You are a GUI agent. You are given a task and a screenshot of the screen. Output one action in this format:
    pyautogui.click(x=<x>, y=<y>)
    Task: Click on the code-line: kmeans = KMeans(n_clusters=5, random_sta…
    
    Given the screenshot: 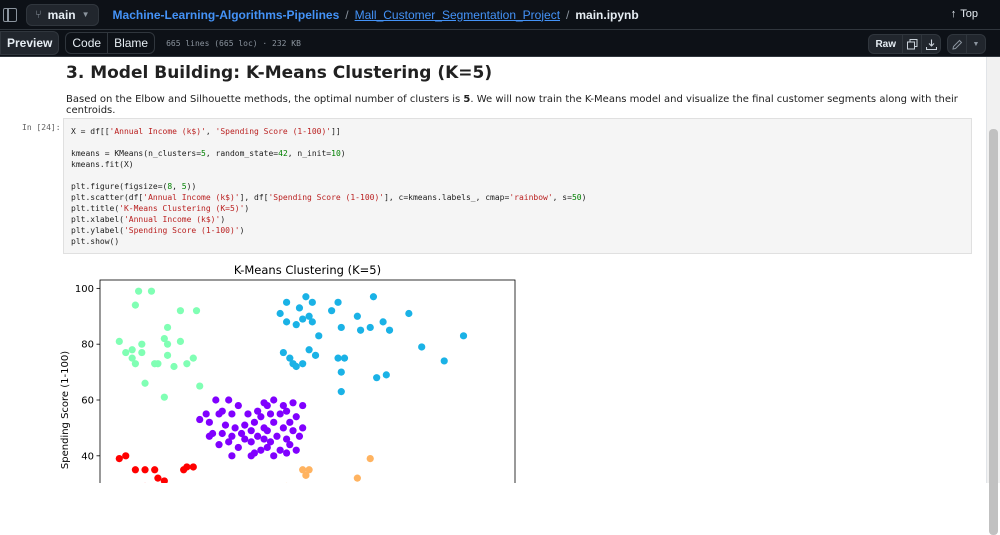 What is the action you would take?
    pyautogui.click(x=208, y=153)
    